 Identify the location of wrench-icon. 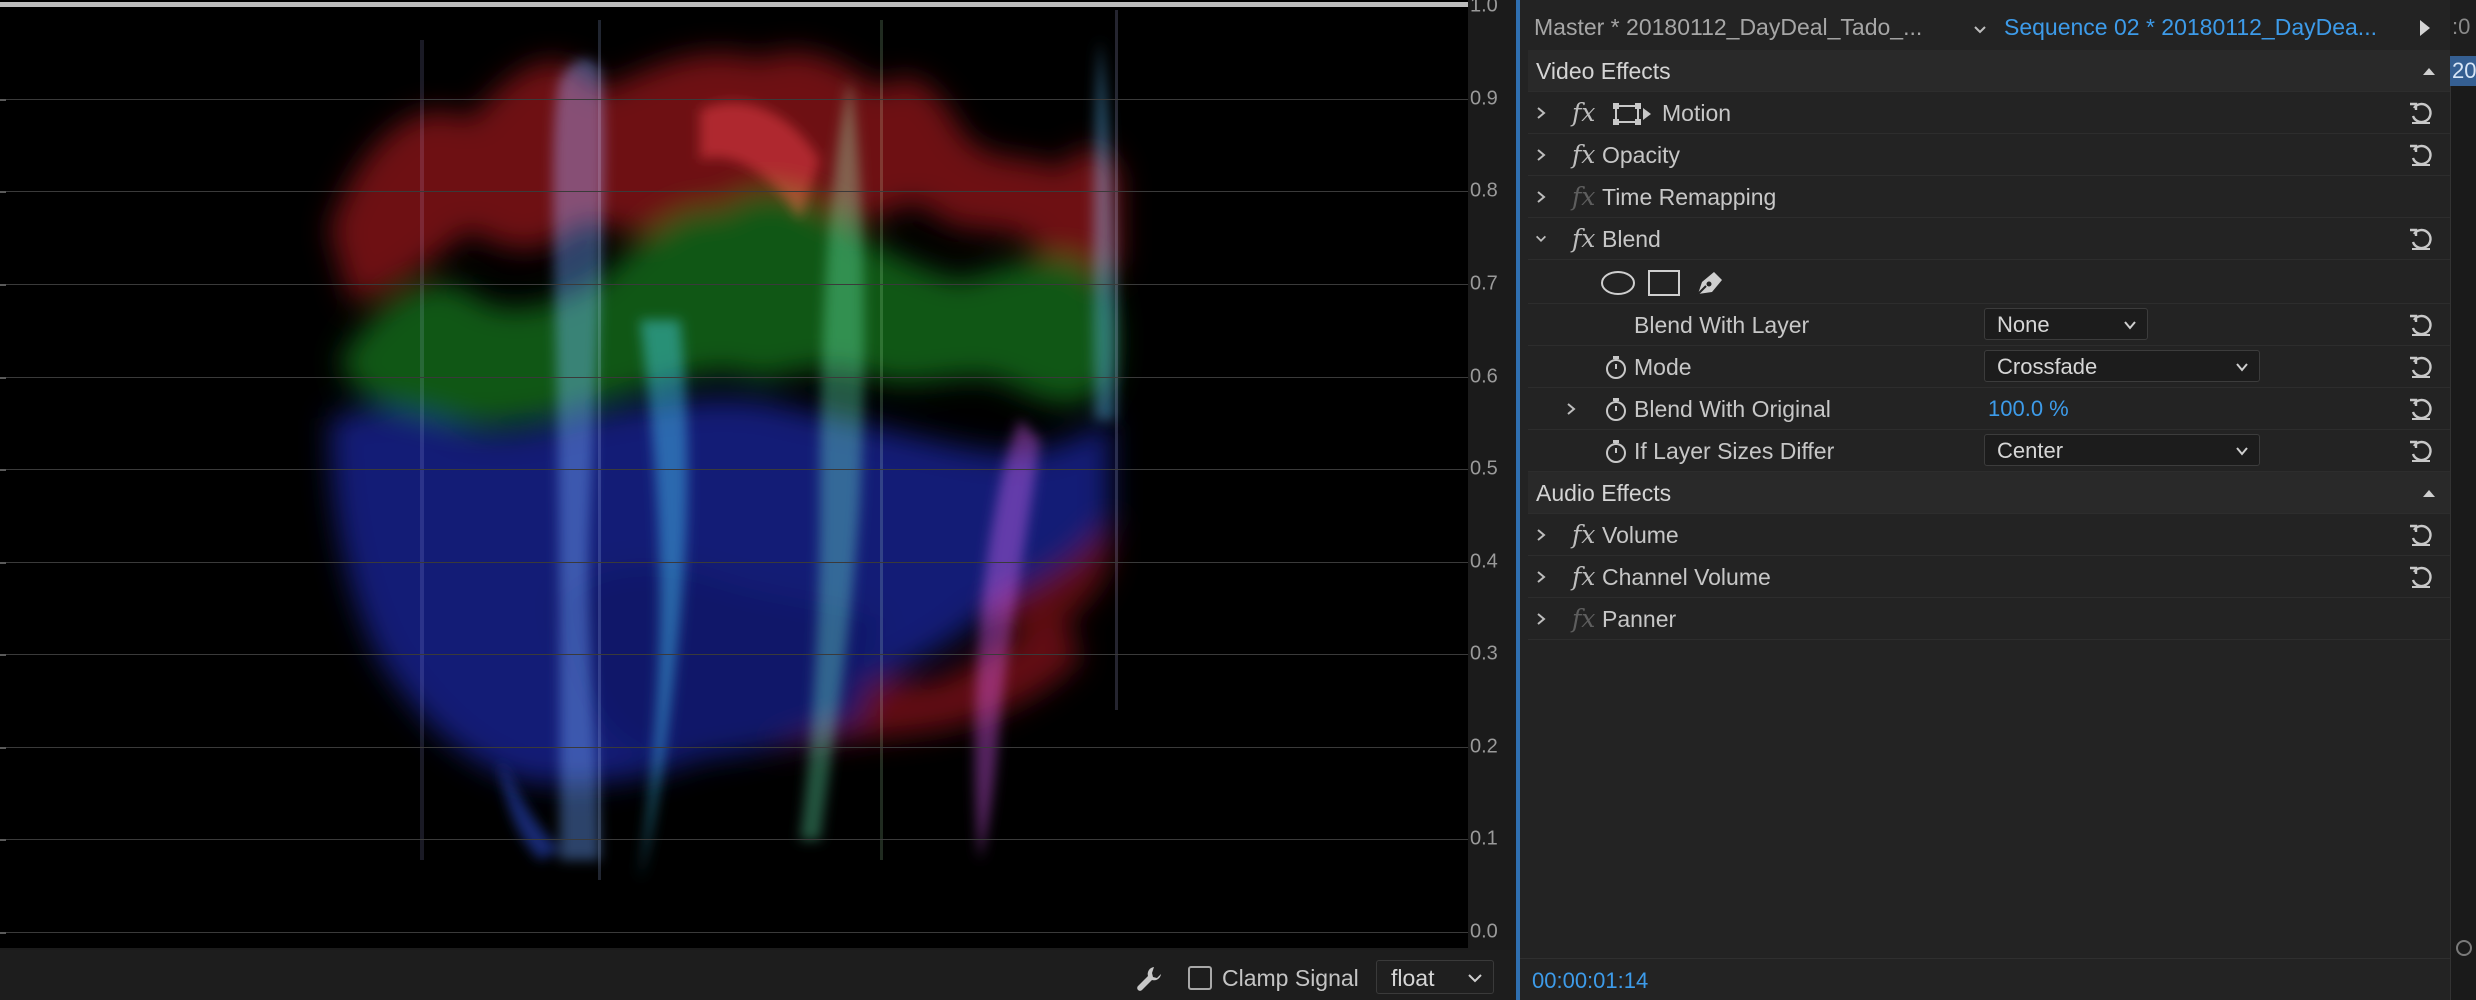
(1149, 979).